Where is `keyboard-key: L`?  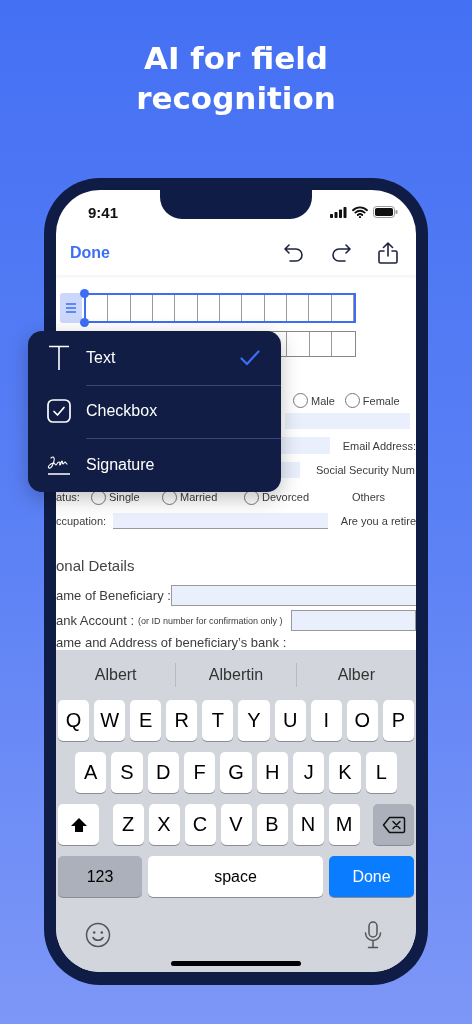 keyboard-key: L is located at coordinates (381, 772).